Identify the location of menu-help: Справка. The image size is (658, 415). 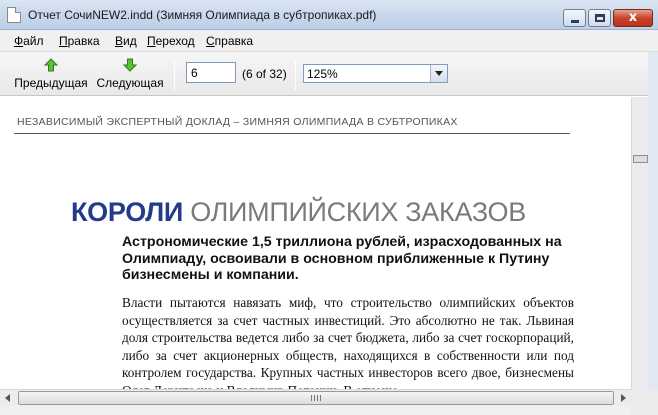
(229, 41).